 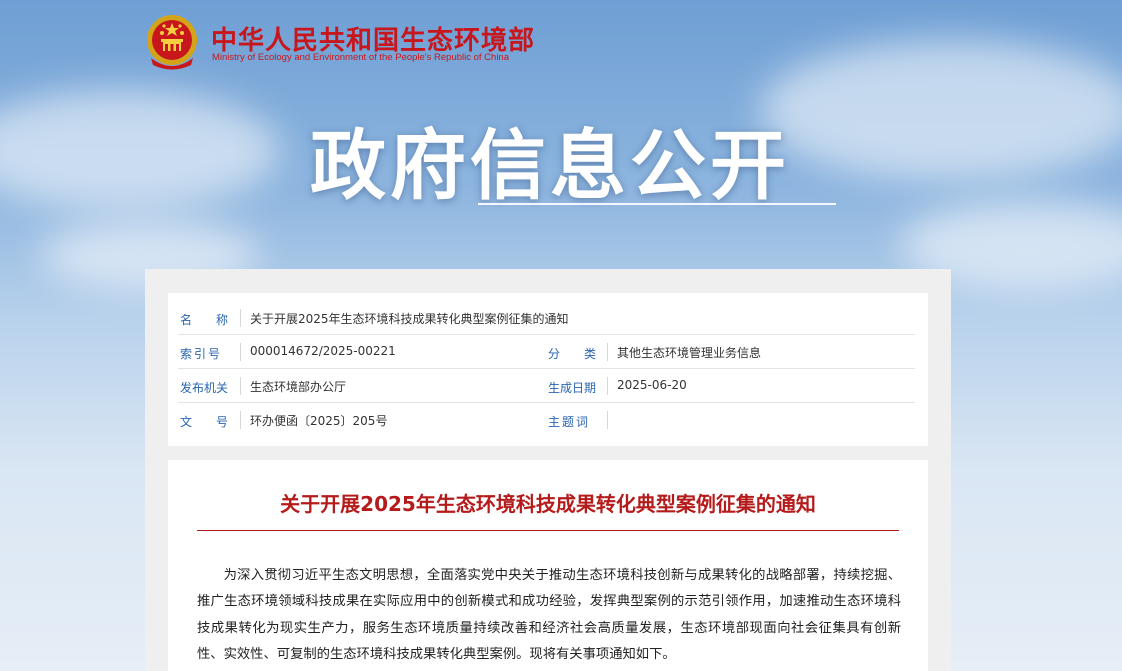 I want to click on meta-value-category: 其他生态环境管理业务信息, so click(x=689, y=353).